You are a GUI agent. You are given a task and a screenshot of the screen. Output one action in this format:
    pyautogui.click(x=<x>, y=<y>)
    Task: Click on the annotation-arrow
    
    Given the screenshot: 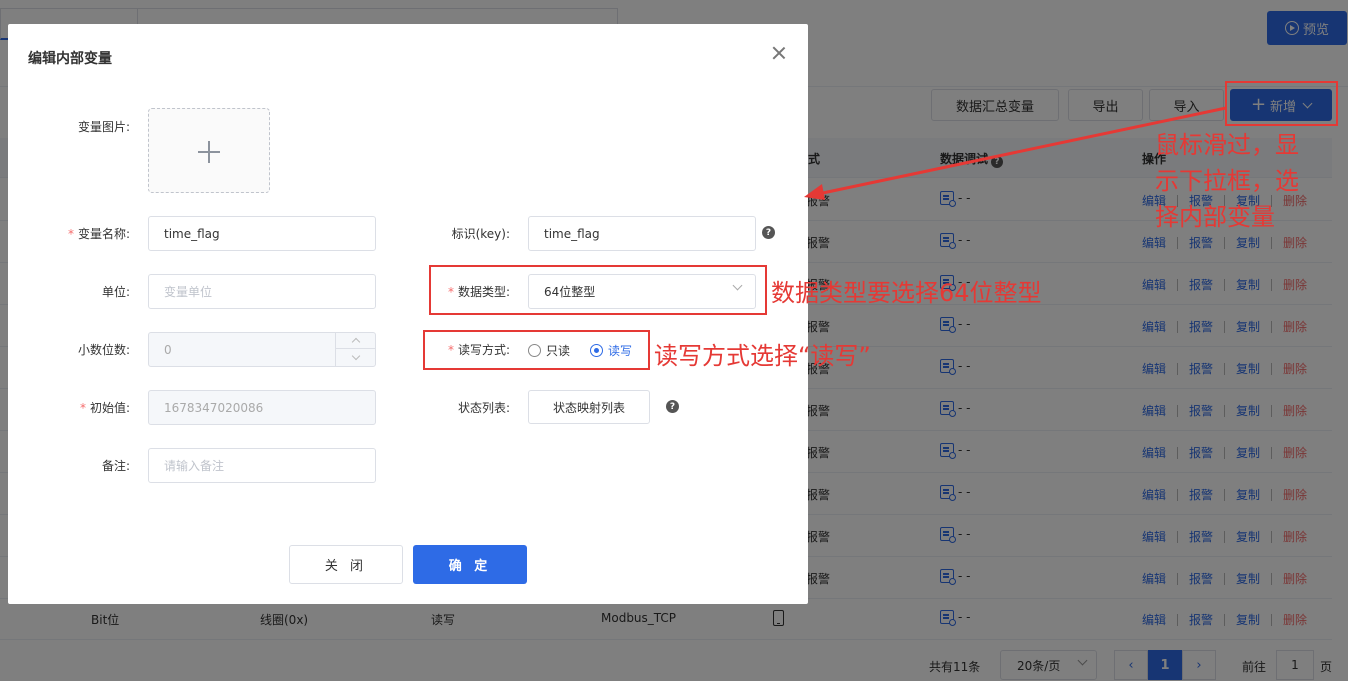 What is the action you would take?
    pyautogui.click(x=1015, y=153)
    